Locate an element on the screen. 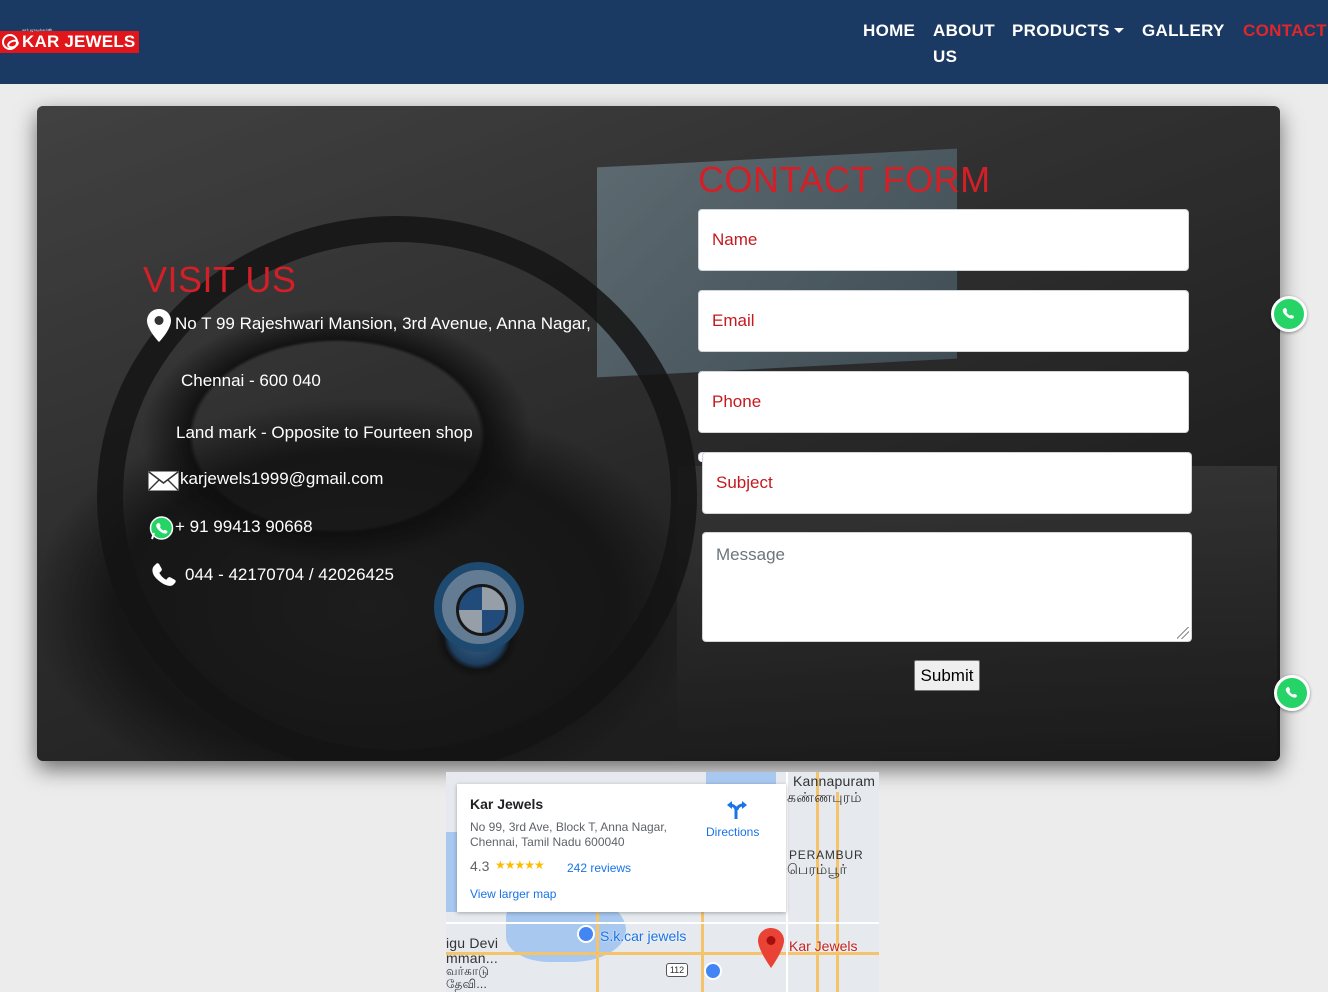  name-field: Name is located at coordinates (943, 240).